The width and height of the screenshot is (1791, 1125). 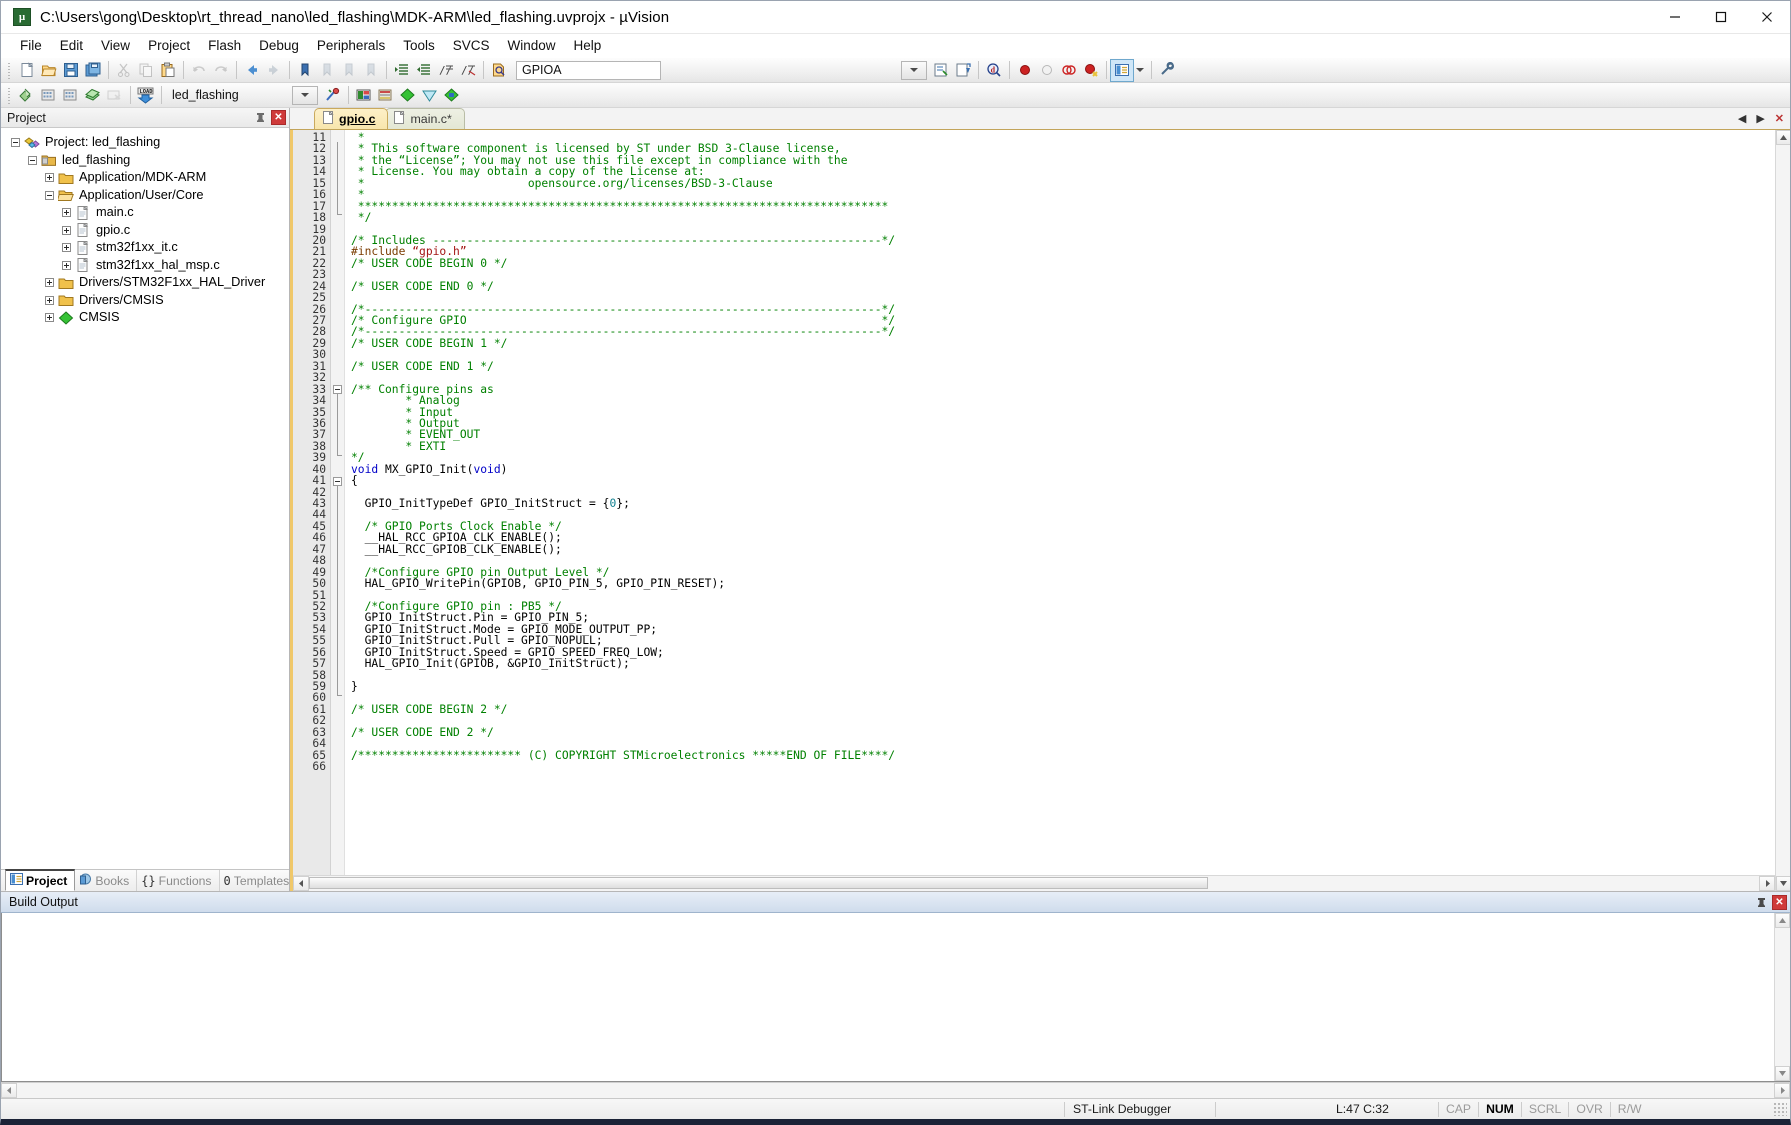 What do you see at coordinates (1063, 251) in the screenshot?
I see `code-line: #include “gpio.h”` at bounding box center [1063, 251].